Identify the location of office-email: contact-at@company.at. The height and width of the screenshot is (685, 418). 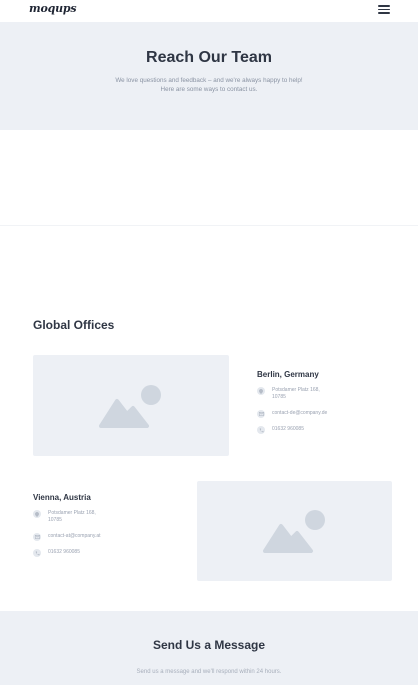
(103, 537).